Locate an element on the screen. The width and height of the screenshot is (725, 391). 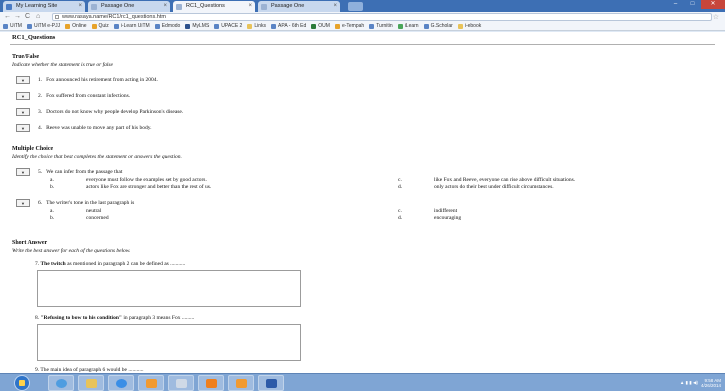
bookmark-item: Turnitin is located at coordinates (381, 26).